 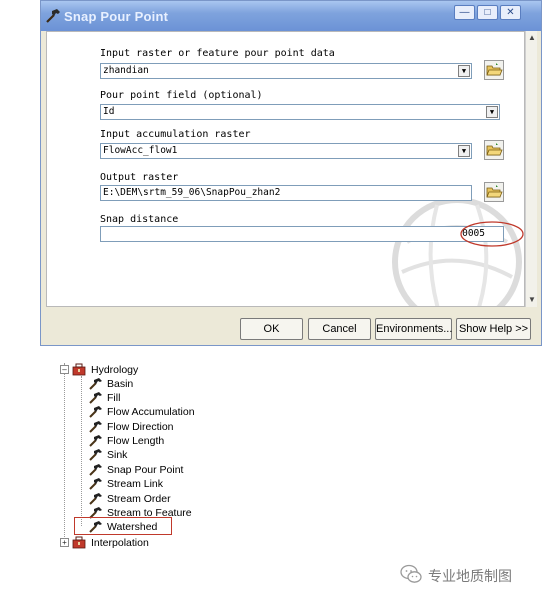 What do you see at coordinates (64, 369) in the screenshot?
I see `collapse-expander: –` at bounding box center [64, 369].